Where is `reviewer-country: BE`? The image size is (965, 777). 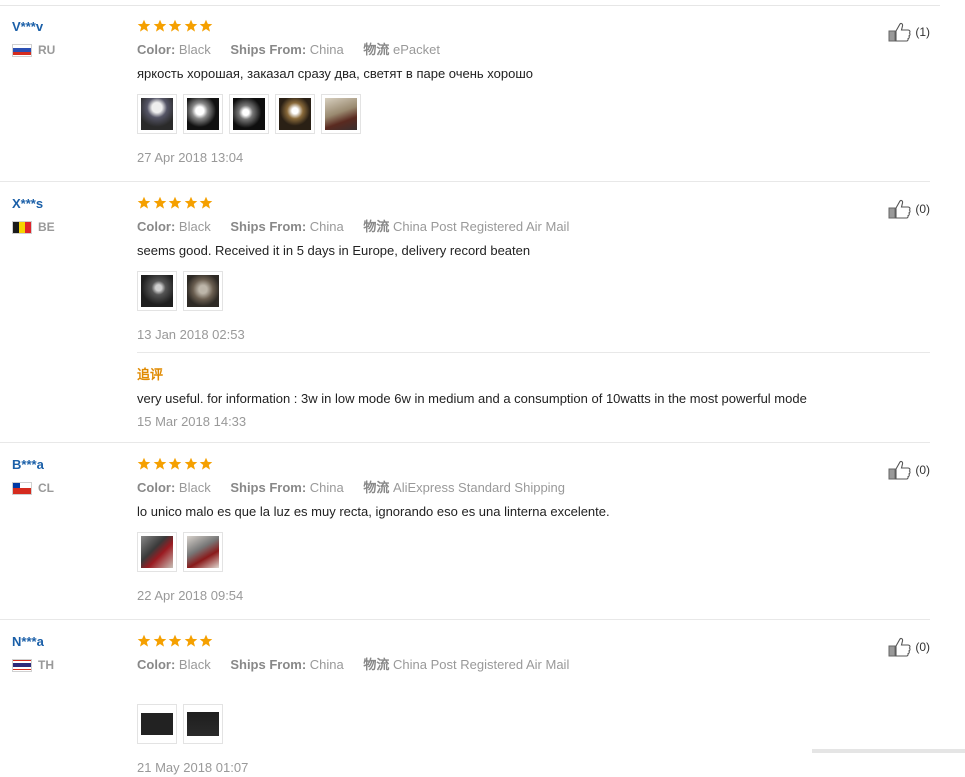
reviewer-country: BE is located at coordinates (33, 227).